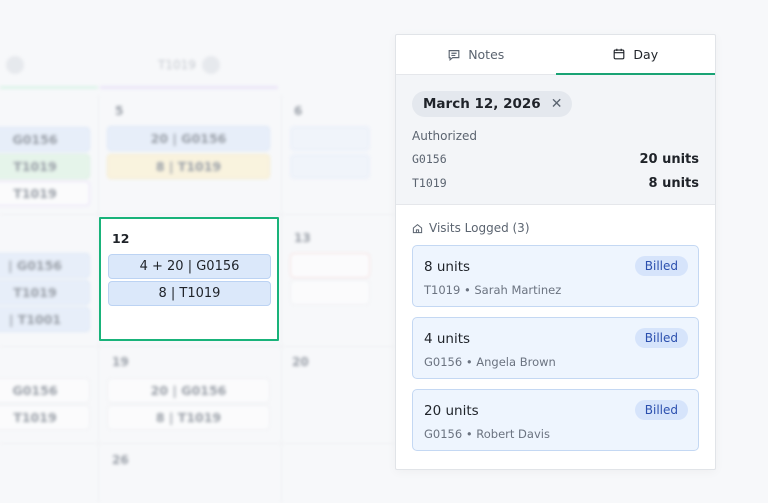 This screenshot has width=768, height=503. Describe the element at coordinates (35, 265) in the screenshot. I see `chip-label: | G0156` at that location.